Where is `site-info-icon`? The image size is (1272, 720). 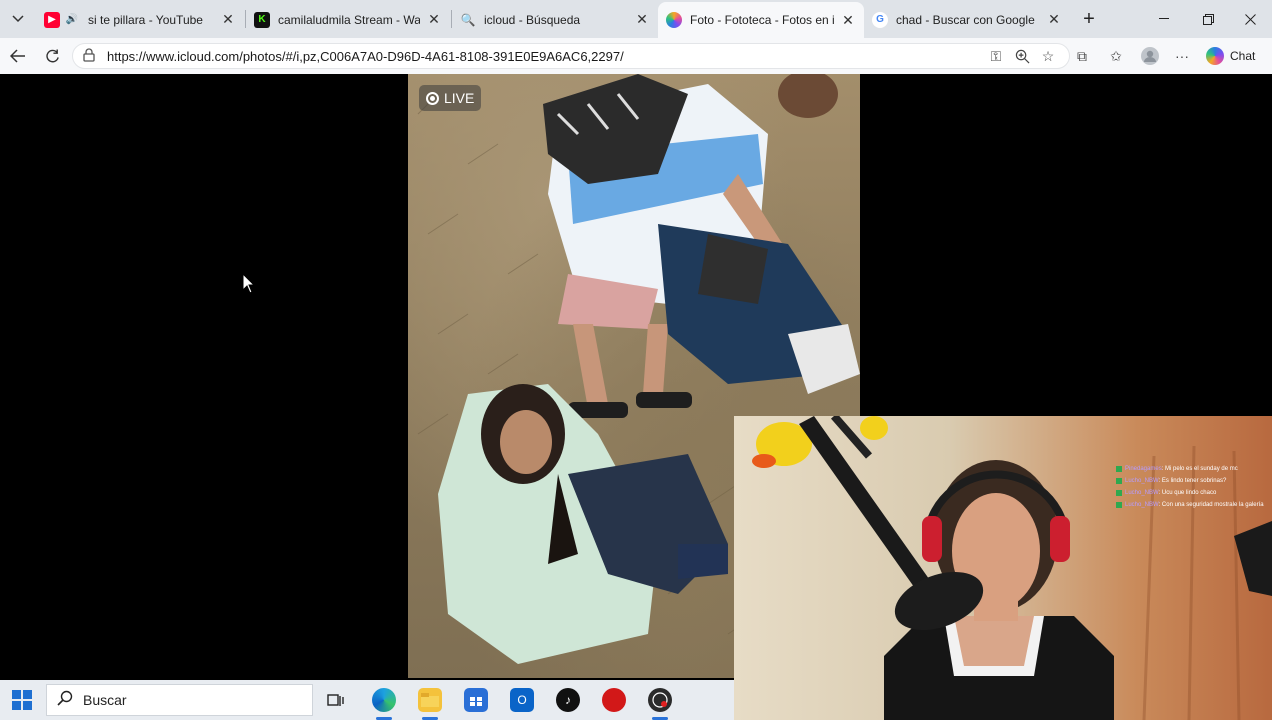 site-info-icon is located at coordinates (91, 56).